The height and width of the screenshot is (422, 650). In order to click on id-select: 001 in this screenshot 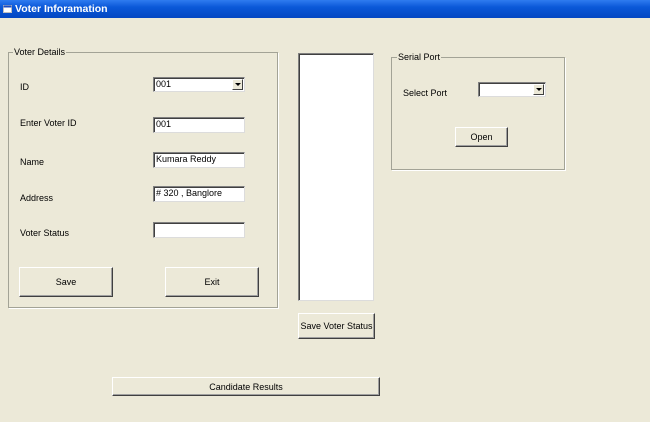, I will do `click(199, 84)`.